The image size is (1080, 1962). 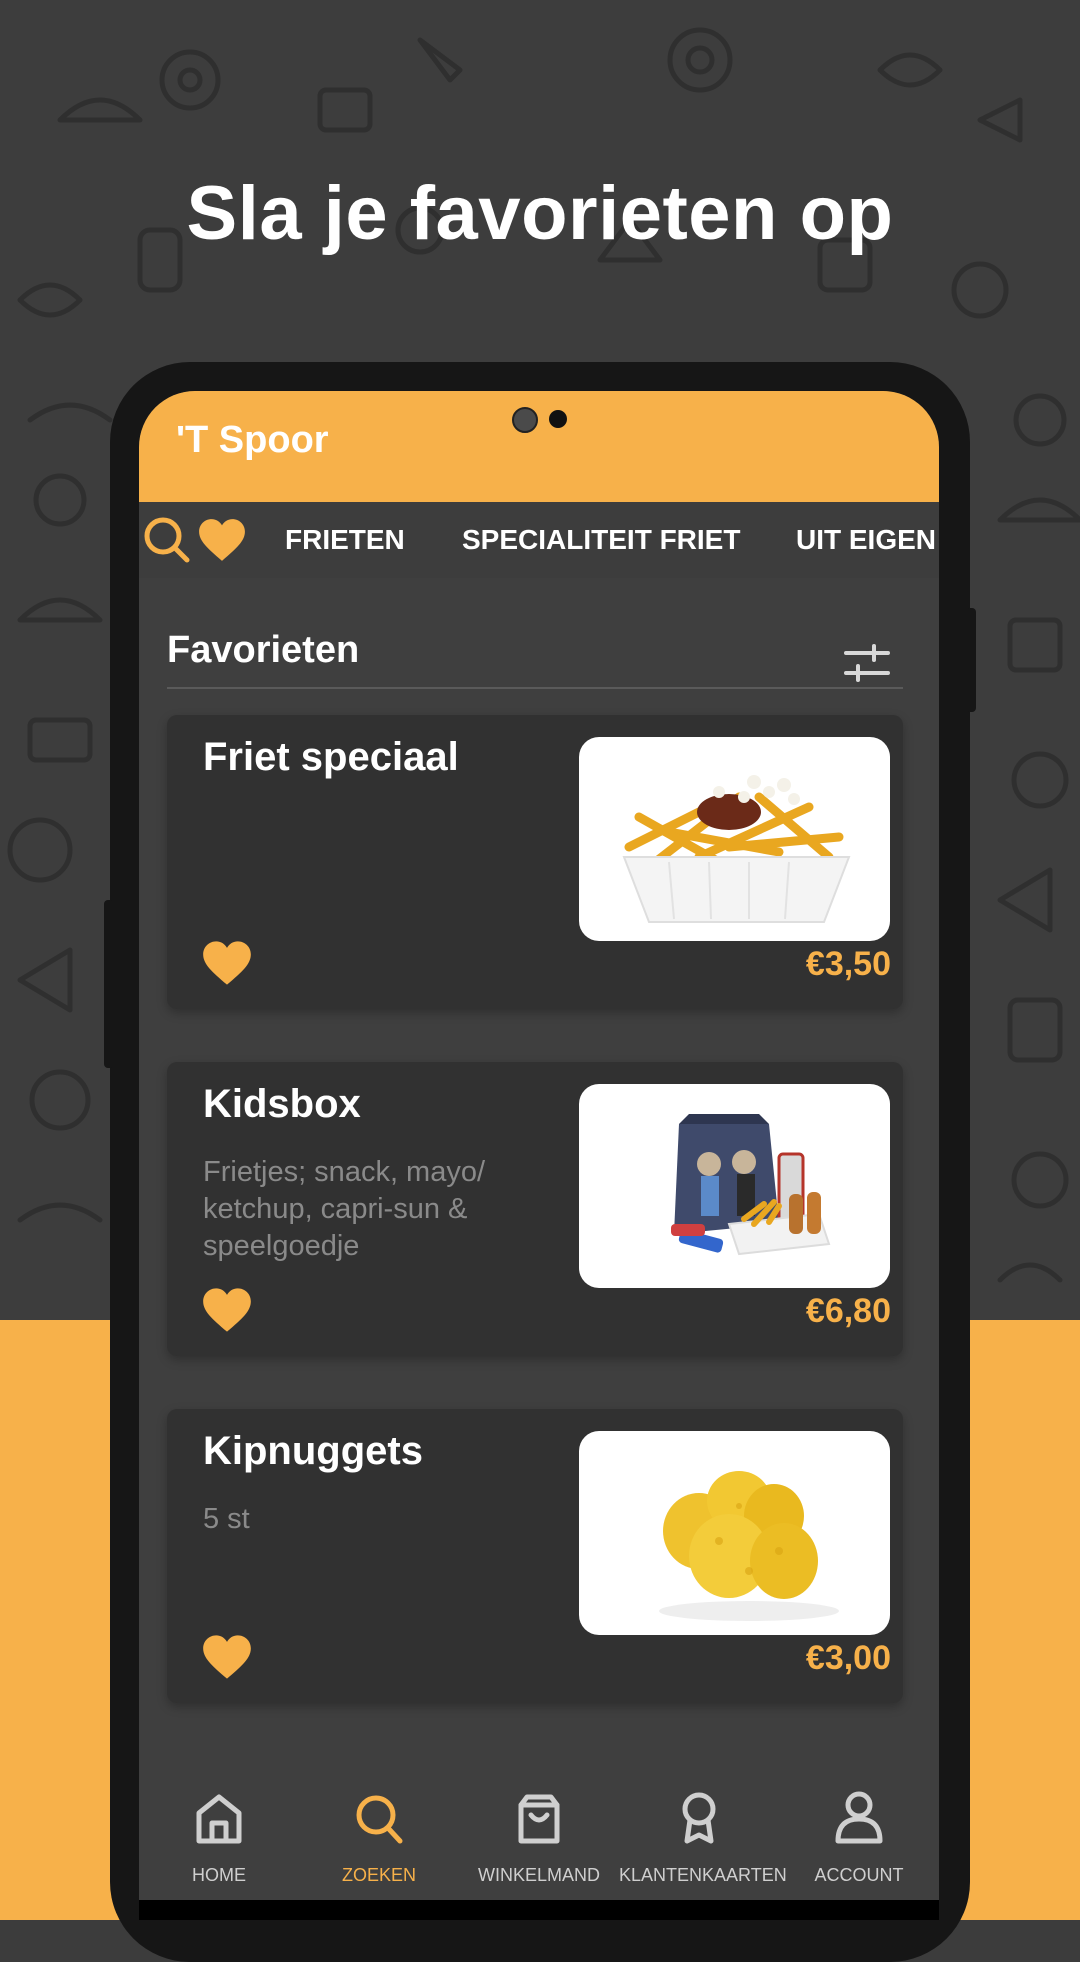 What do you see at coordinates (252, 440) in the screenshot?
I see `app-title: 'T Spoor` at bounding box center [252, 440].